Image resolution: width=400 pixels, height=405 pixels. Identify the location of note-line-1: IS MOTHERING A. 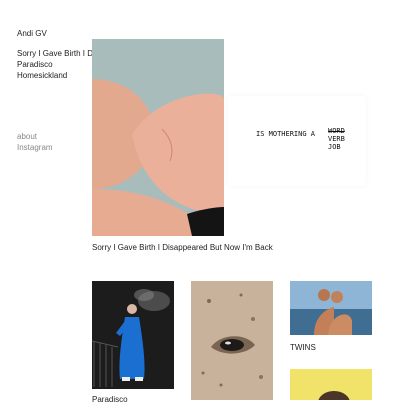
(286, 134).